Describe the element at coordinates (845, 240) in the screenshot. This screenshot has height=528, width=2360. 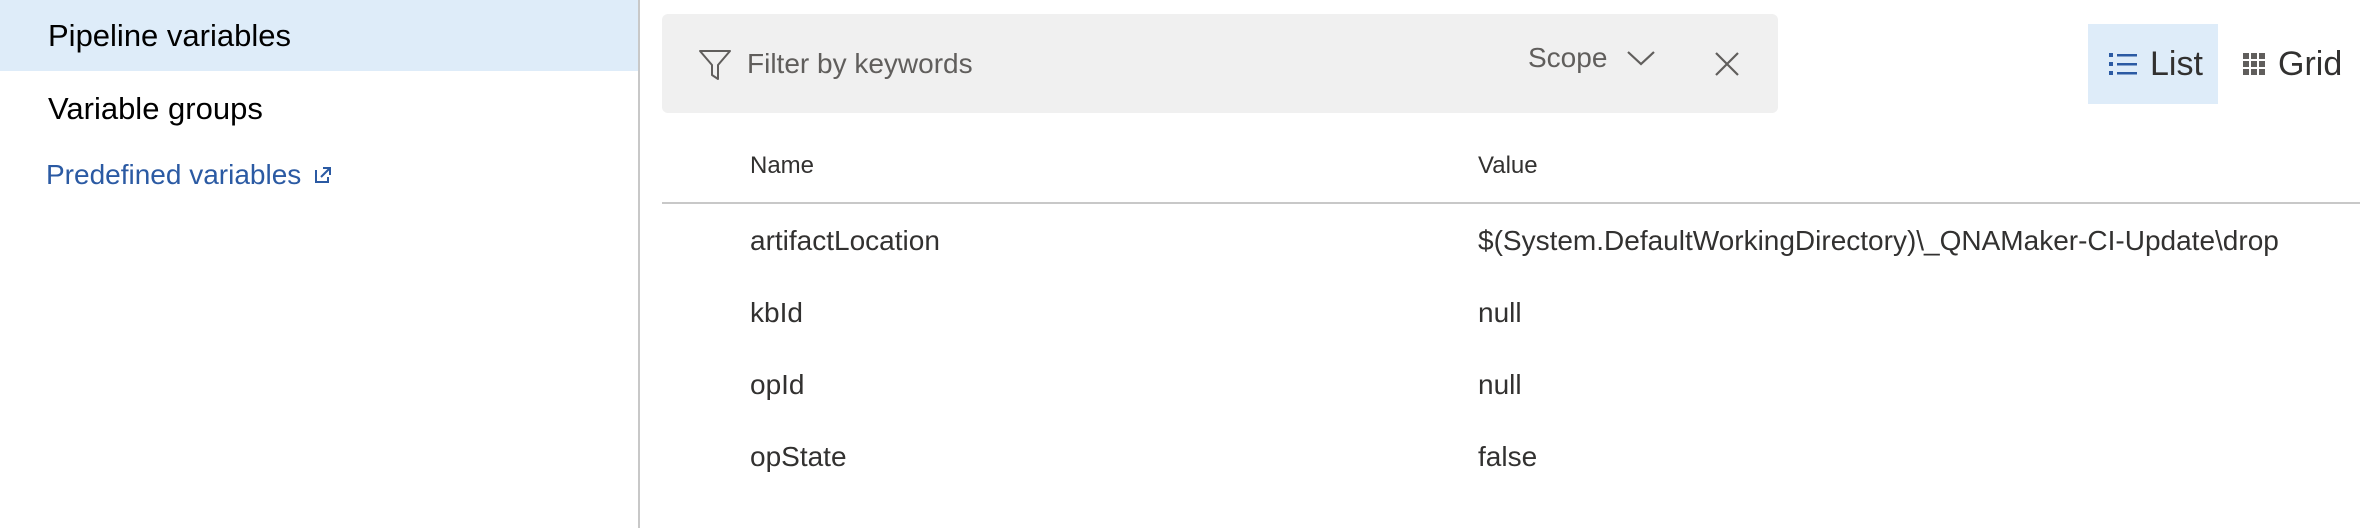
I see `variable-name: artifactLocation` at that location.